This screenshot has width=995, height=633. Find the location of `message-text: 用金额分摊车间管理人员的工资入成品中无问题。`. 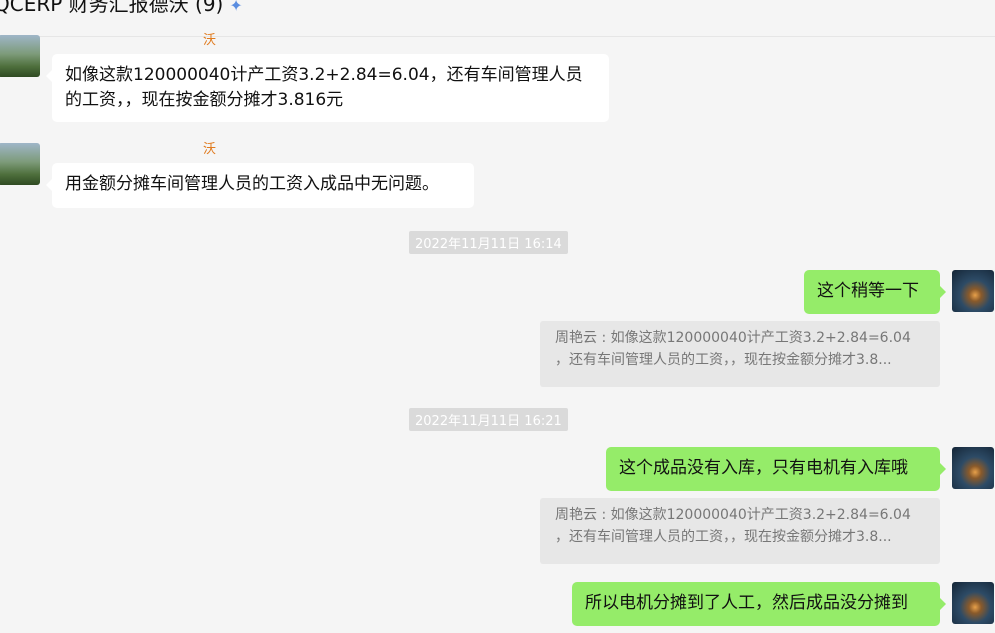

message-text: 用金额分摊车间管理人员的工资入成品中无问题。 is located at coordinates (252, 184).